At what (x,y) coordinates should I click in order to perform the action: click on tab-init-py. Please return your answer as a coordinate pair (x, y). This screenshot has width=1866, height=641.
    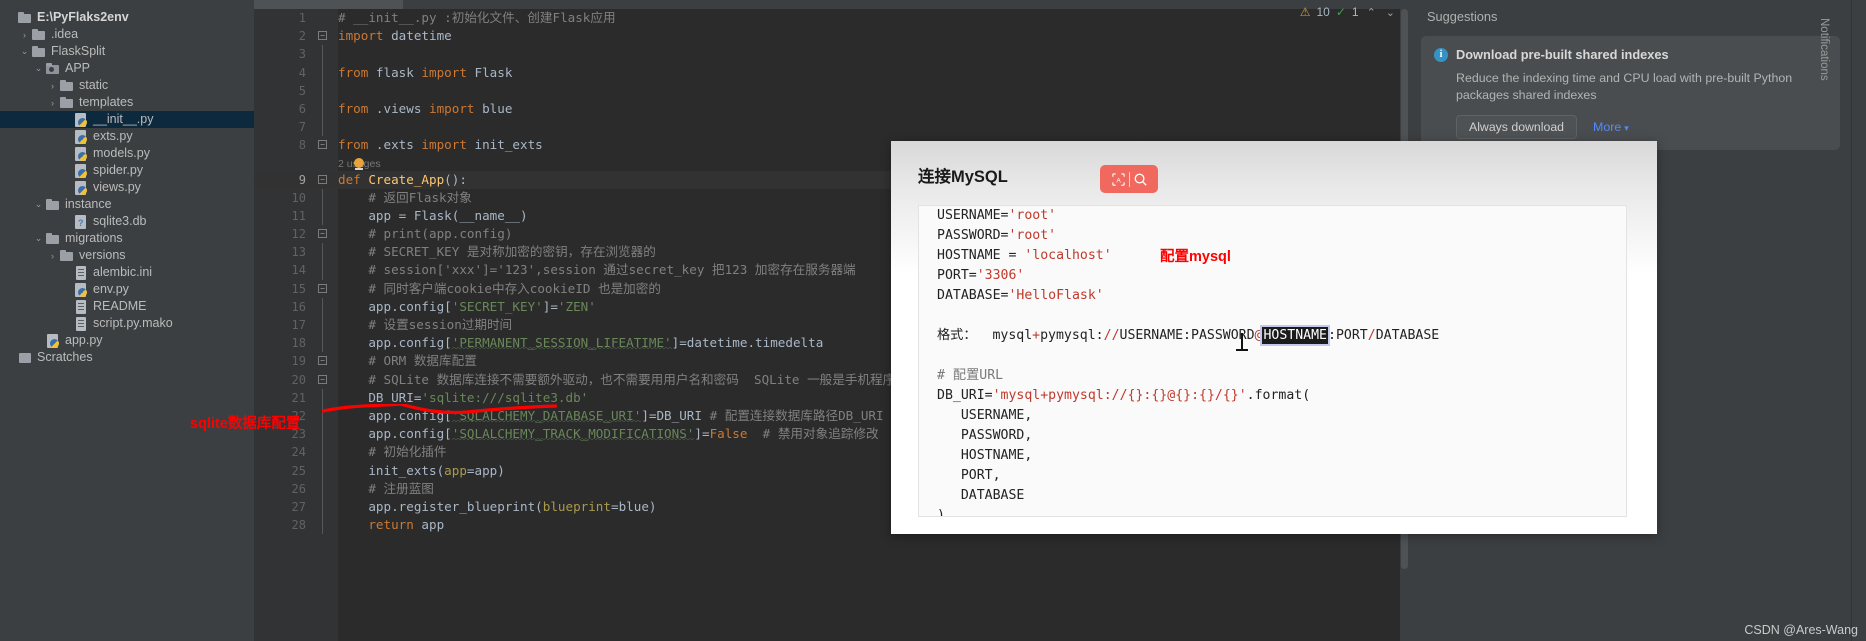
    Looking at the image, I should click on (328, 4).